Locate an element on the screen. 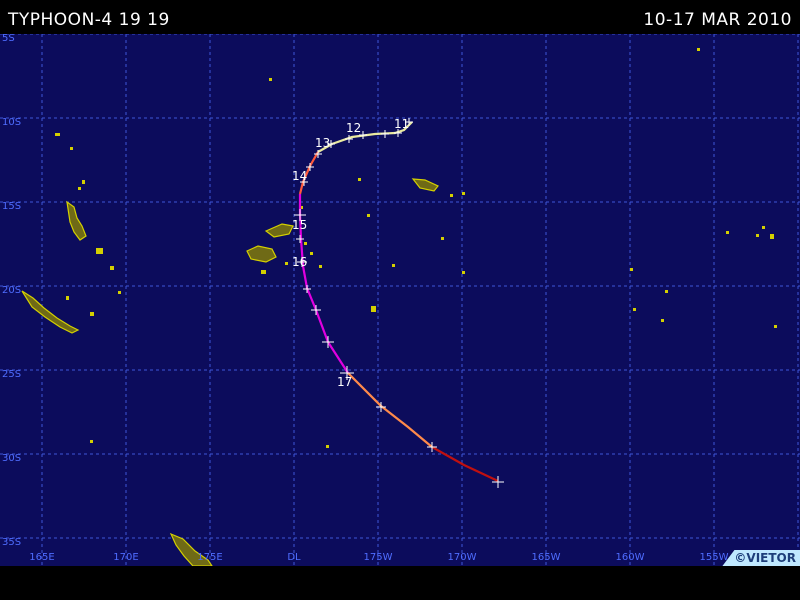  latitude-label-20s: 20S is located at coordinates (12, 290).